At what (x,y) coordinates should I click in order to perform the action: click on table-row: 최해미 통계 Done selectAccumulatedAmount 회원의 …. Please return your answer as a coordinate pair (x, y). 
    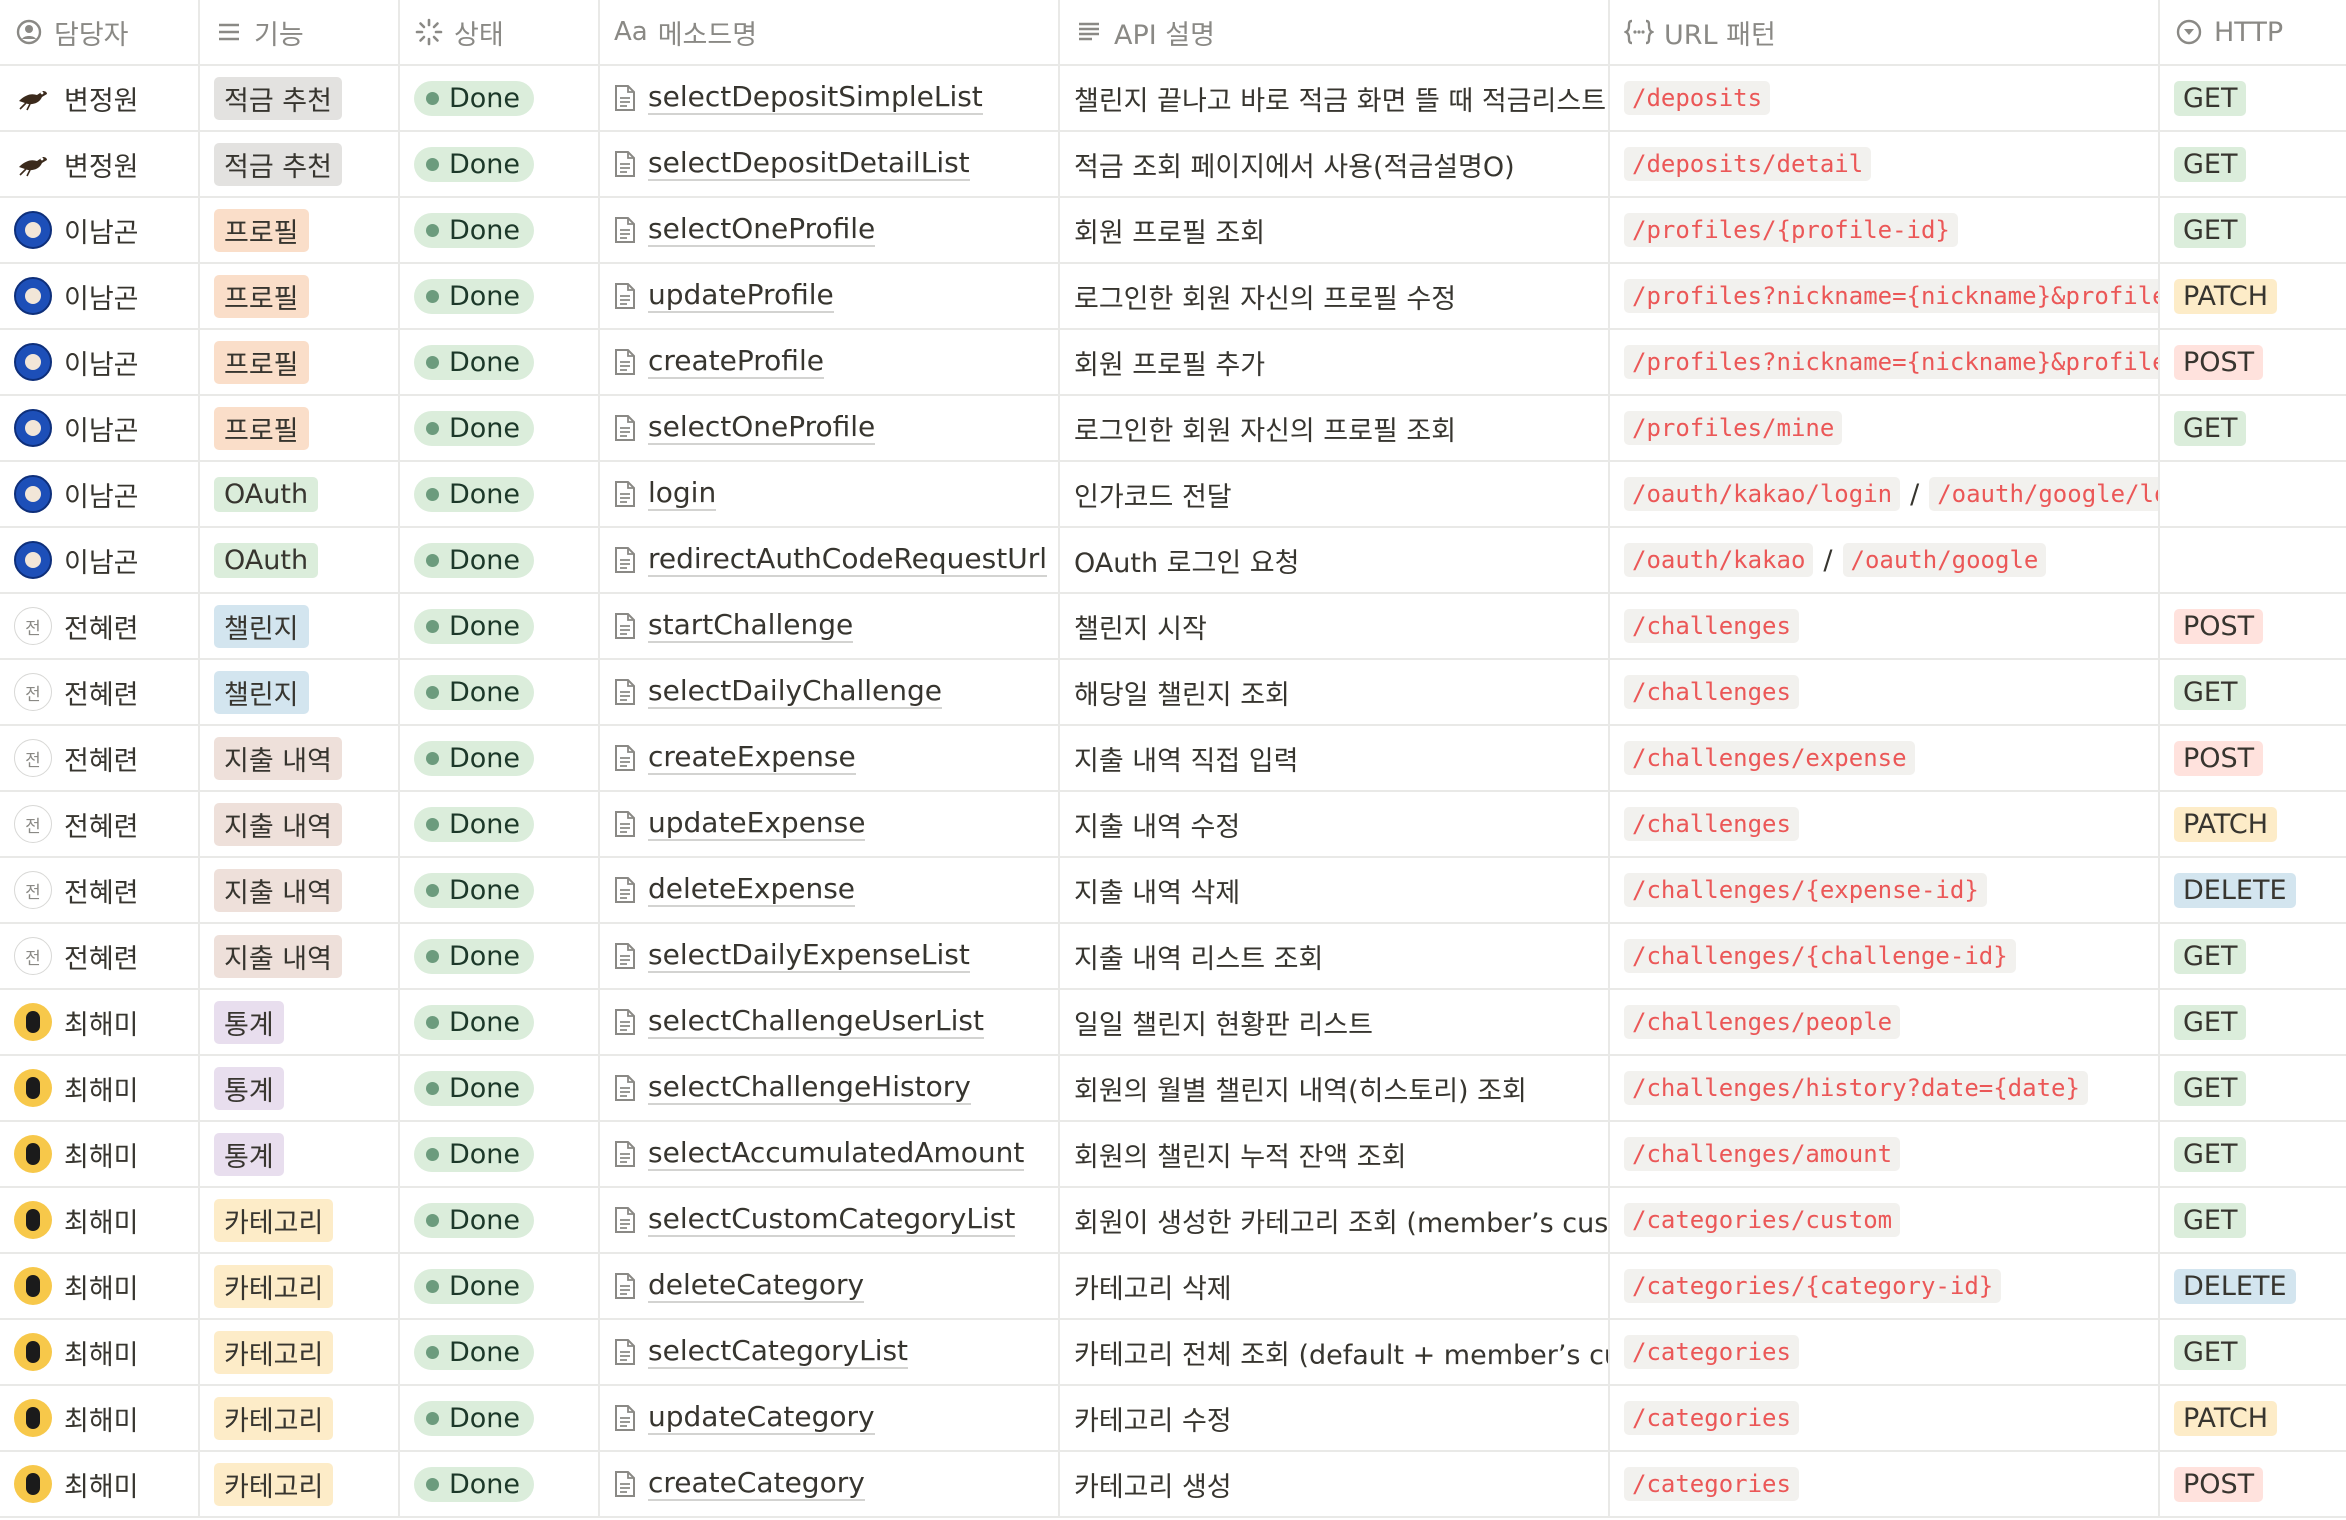
    Looking at the image, I should click on (1173, 1155).